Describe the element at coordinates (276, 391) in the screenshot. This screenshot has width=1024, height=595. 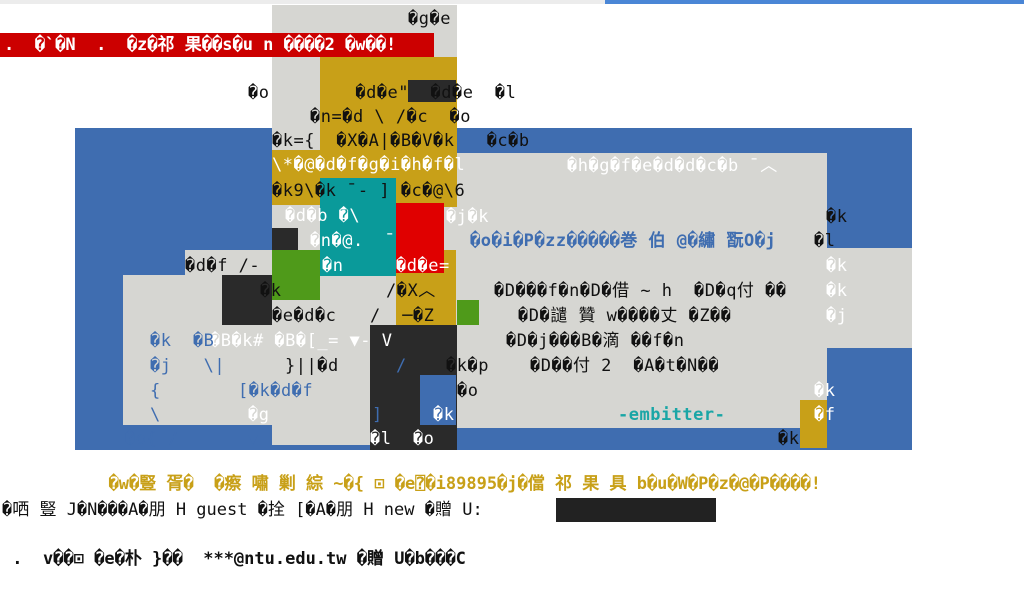
I see `art-row: [�k�d�f` at that location.